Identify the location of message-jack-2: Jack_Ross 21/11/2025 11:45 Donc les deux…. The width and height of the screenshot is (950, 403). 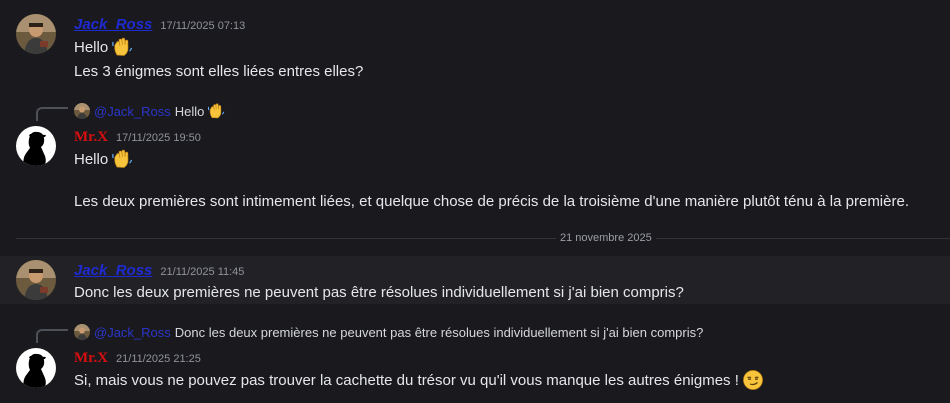
(475, 280).